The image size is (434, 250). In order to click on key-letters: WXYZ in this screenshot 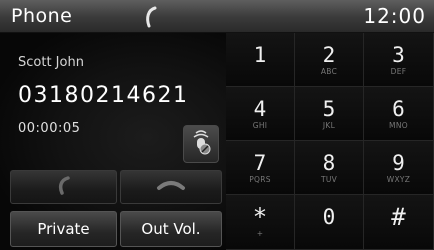, I will do `click(398, 179)`.